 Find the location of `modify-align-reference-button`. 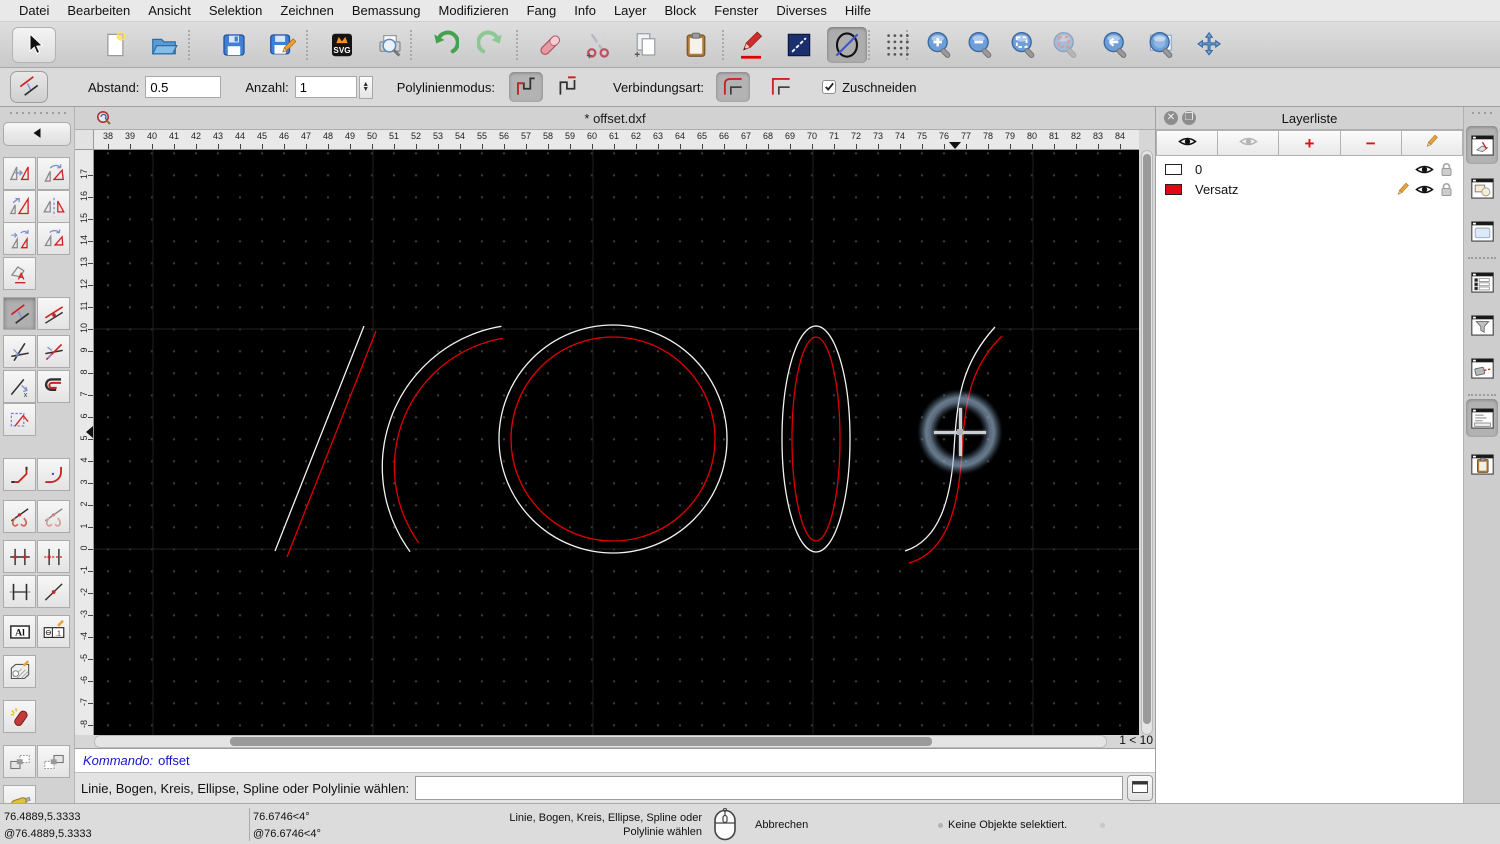

modify-align-reference-button is located at coordinates (19, 273).